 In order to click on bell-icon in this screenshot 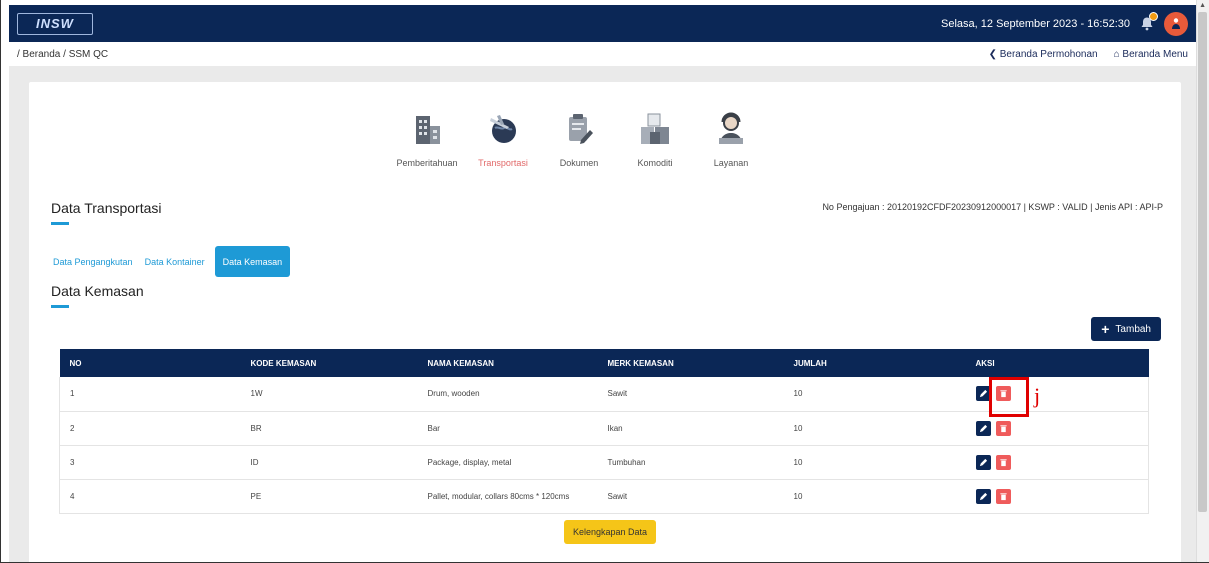, I will do `click(1148, 22)`.